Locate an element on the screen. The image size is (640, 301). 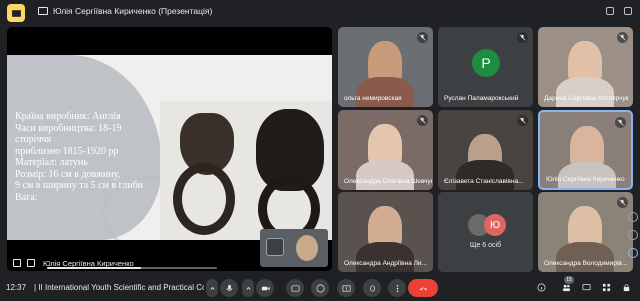
activities-icon is located at coordinates (606, 287).